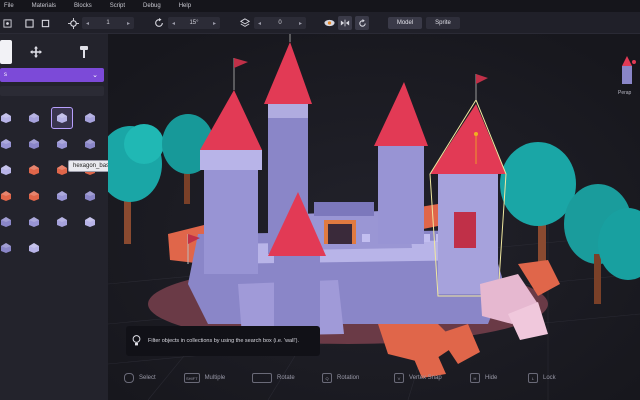  Describe the element at coordinates (129, 378) in the screenshot. I see `mouse-icon` at that location.